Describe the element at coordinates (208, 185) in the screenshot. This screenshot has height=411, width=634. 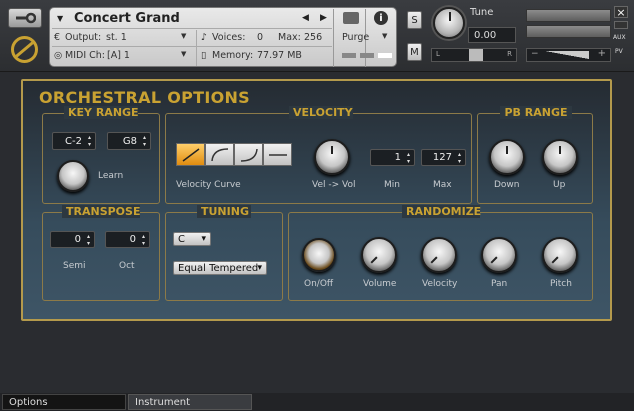
I see `velocity-curve-label: Velocity Curve` at that location.